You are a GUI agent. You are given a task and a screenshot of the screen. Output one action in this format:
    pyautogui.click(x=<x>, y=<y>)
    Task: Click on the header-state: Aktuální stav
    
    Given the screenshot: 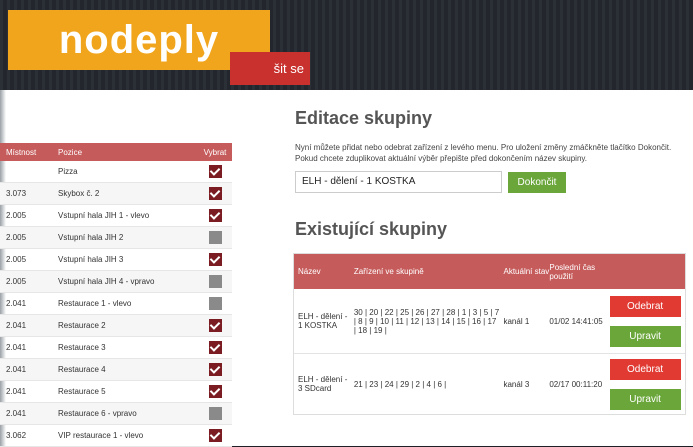 What is the action you would take?
    pyautogui.click(x=526, y=271)
    